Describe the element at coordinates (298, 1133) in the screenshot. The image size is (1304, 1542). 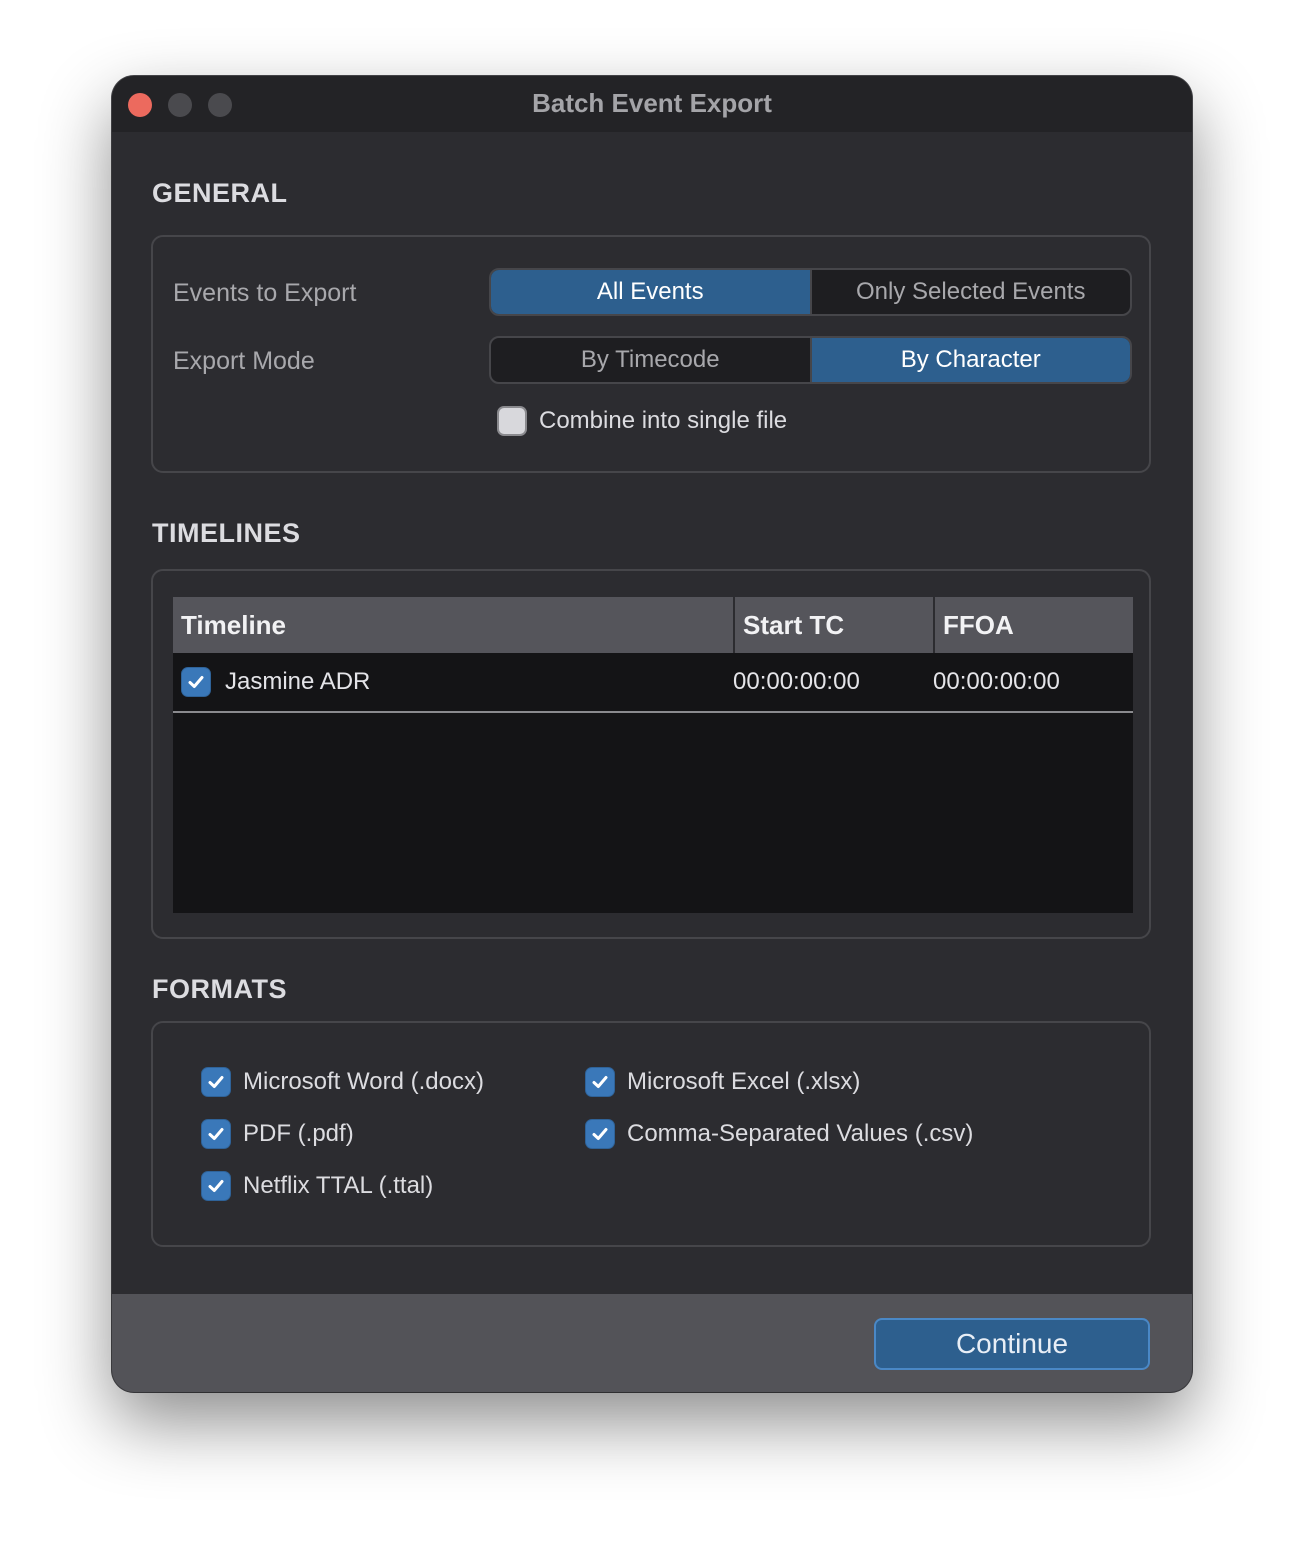
I see `pdf-label: PDF (.pdf)` at that location.